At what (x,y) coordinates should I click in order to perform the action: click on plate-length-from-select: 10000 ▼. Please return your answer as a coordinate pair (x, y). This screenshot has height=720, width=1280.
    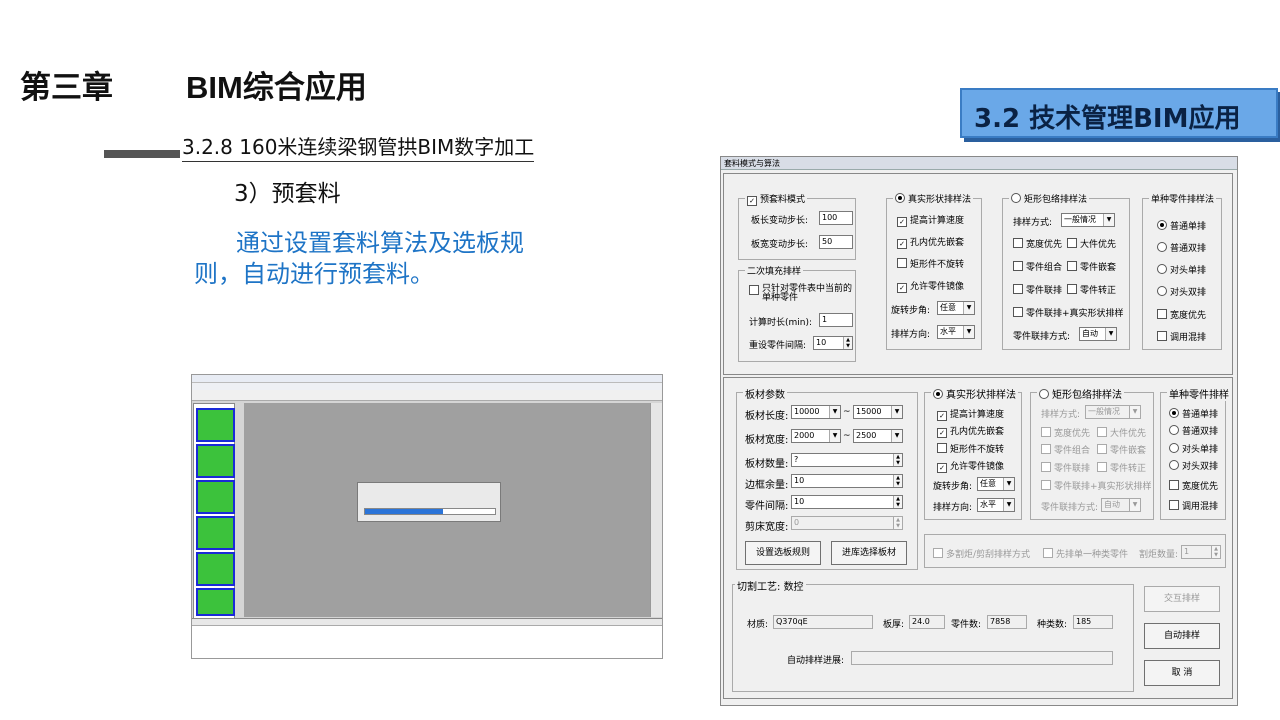
    Looking at the image, I should click on (816, 412).